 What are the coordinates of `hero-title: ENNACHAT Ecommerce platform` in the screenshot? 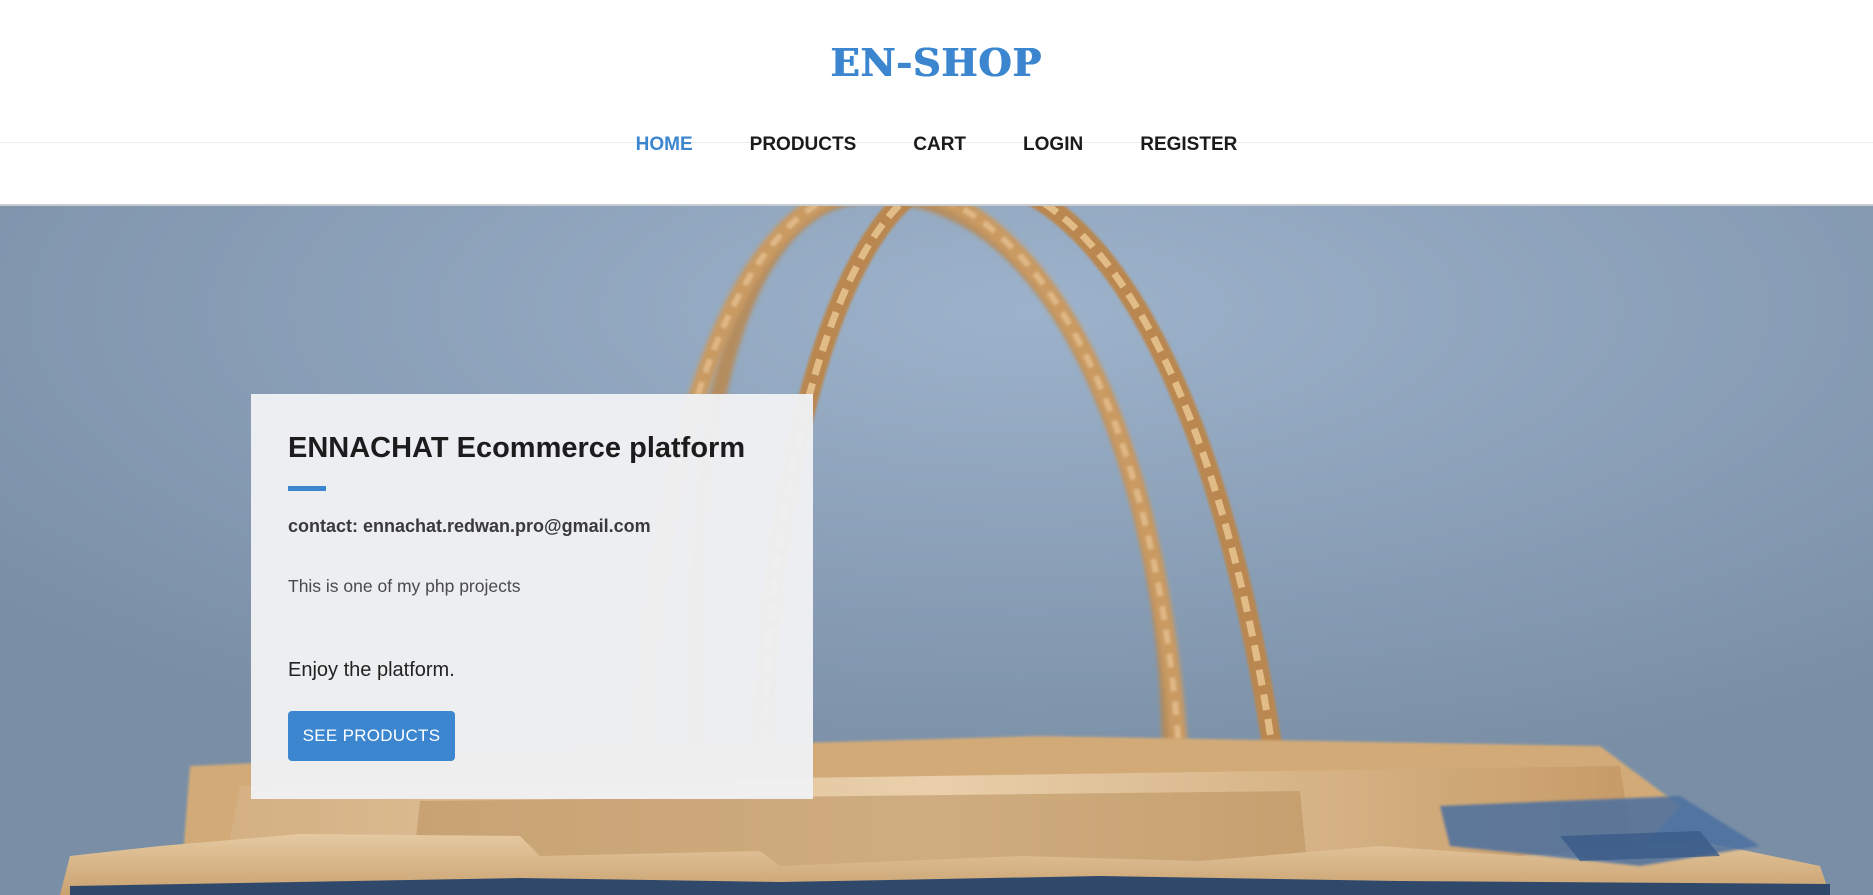 It's located at (517, 448).